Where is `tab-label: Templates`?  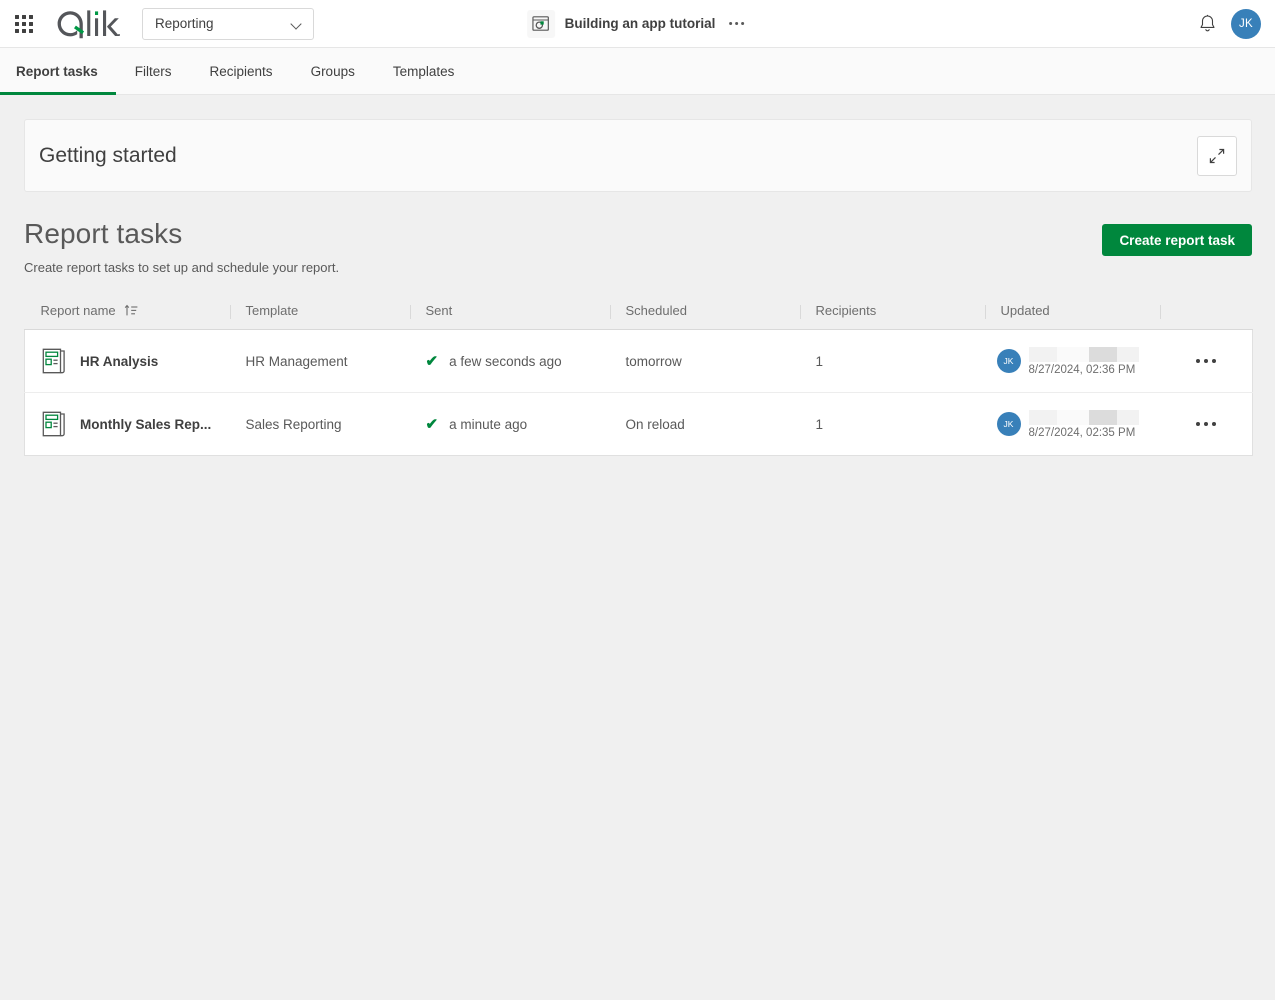
tab-label: Templates is located at coordinates (423, 71).